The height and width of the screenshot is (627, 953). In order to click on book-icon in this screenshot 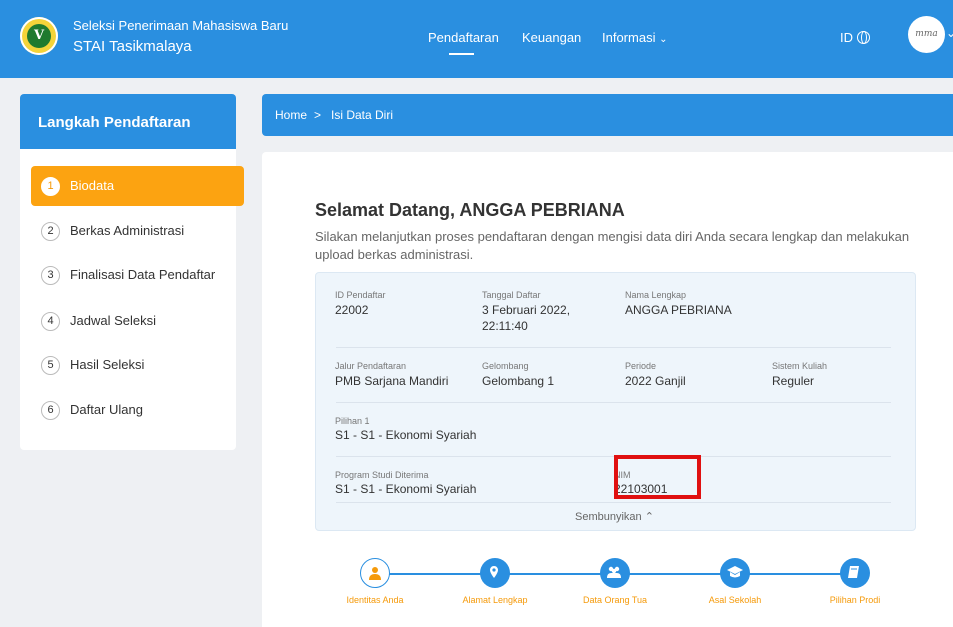, I will do `click(853, 572)`.